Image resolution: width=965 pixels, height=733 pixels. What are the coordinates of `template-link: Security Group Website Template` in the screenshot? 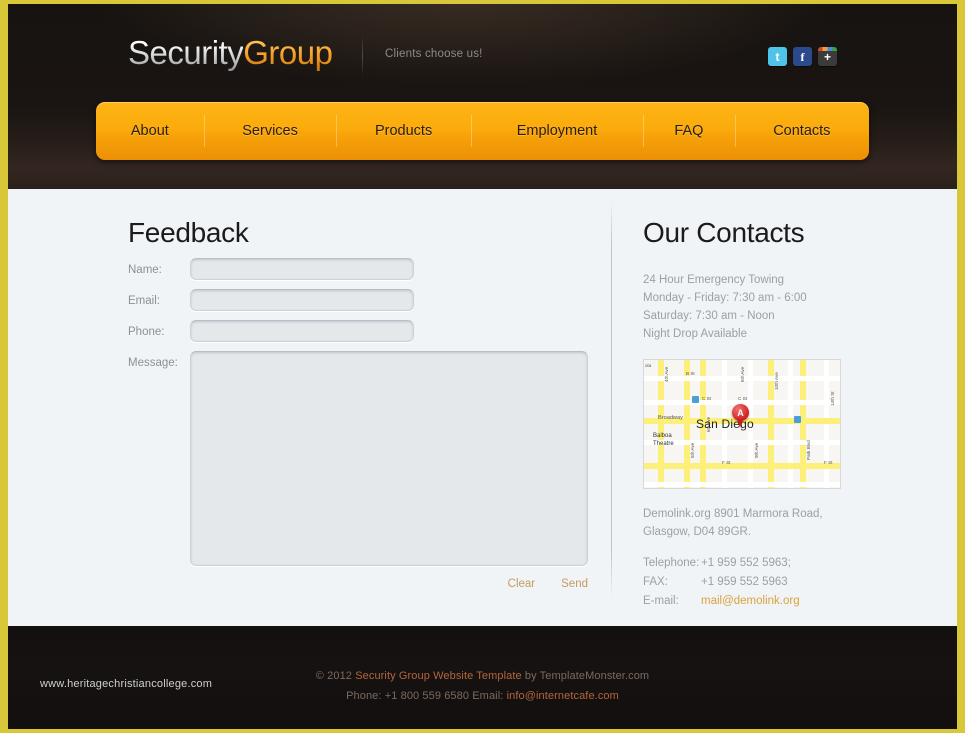 It's located at (438, 676).